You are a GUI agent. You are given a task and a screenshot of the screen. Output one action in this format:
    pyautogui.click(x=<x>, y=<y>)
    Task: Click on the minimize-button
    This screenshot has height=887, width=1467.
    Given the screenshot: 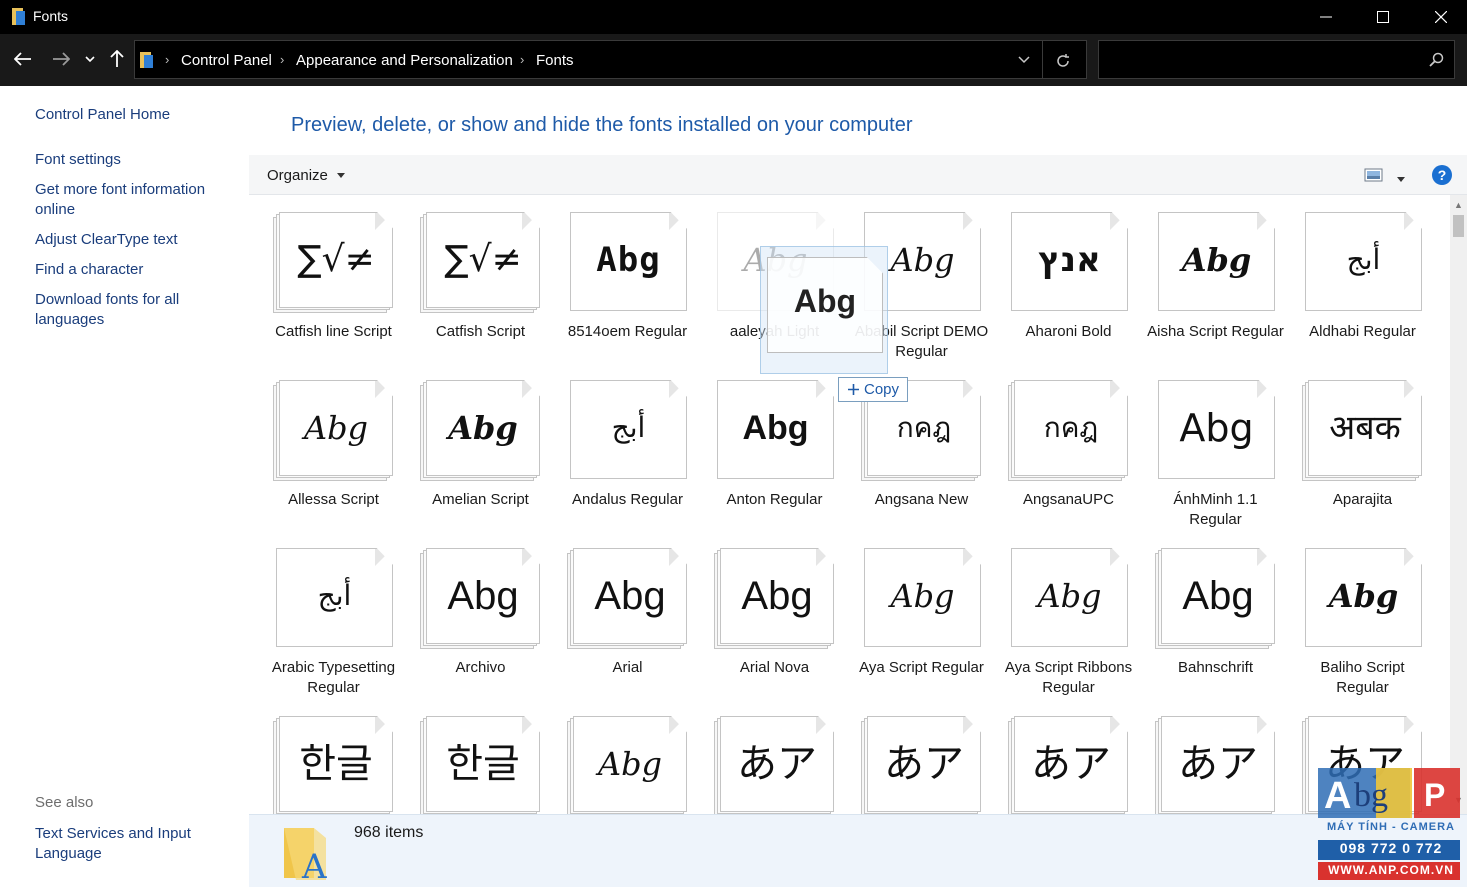 What is the action you would take?
    pyautogui.click(x=1326, y=17)
    